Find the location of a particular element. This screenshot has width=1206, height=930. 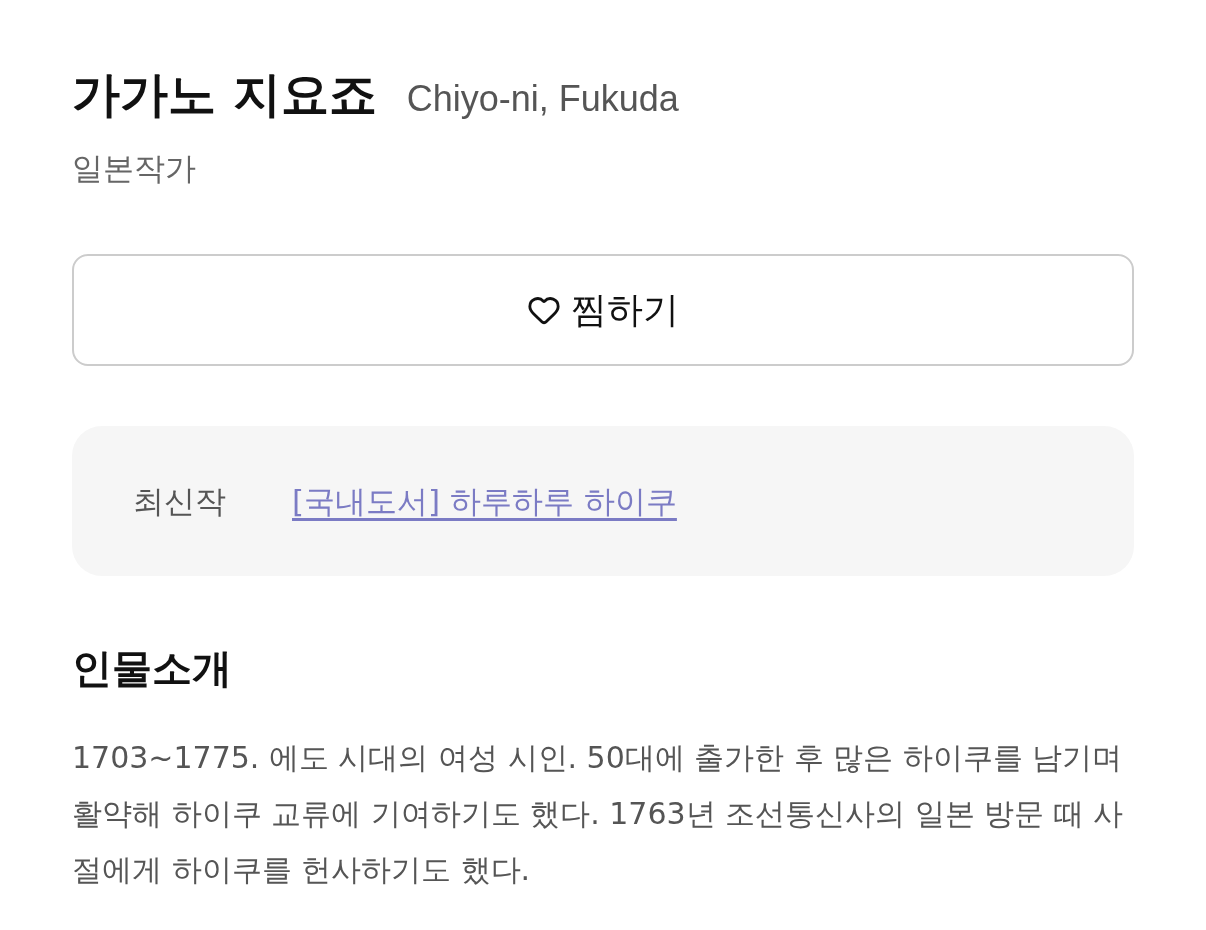

wishlist-button: 찜하기 is located at coordinates (603, 310).